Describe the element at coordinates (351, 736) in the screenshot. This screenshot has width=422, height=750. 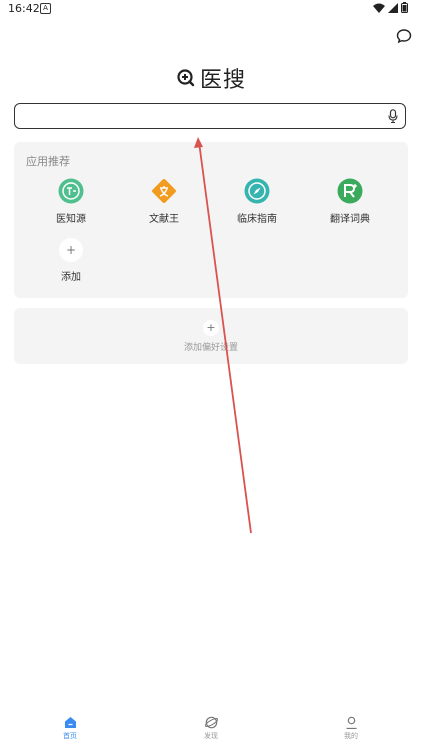
I see `nav-label: 我的` at that location.